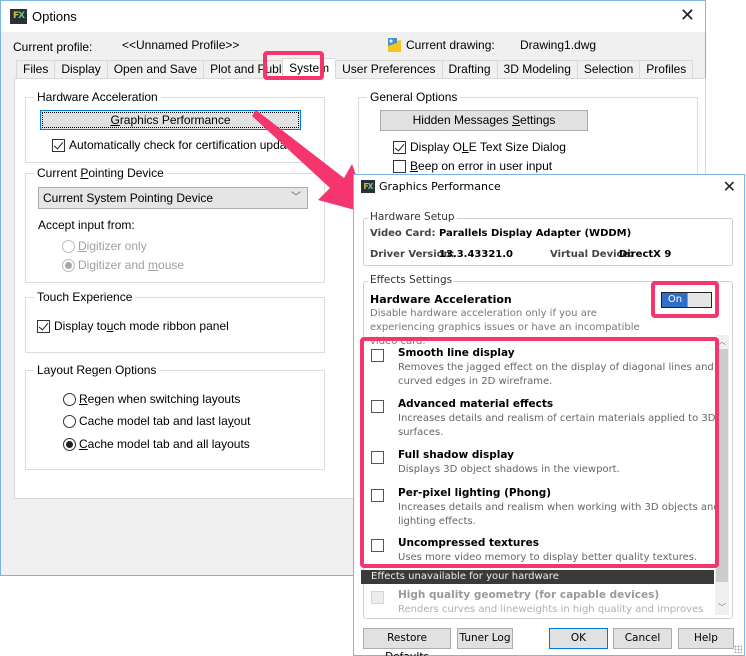 The width and height of the screenshot is (746, 656). I want to click on tab-profiles: Profiles, so click(666, 69).